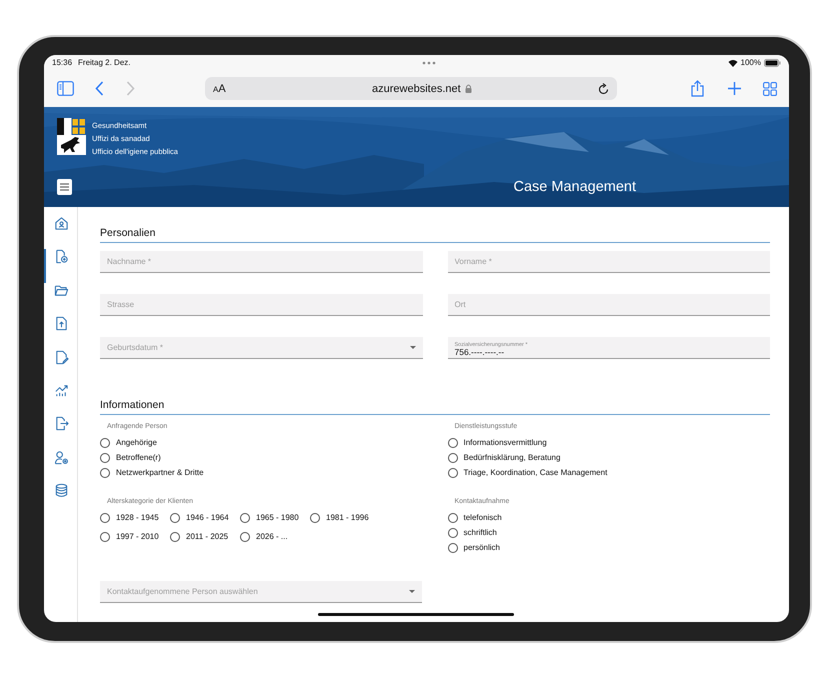  What do you see at coordinates (750, 62) in the screenshot?
I see `battery-percent: 100%` at bounding box center [750, 62].